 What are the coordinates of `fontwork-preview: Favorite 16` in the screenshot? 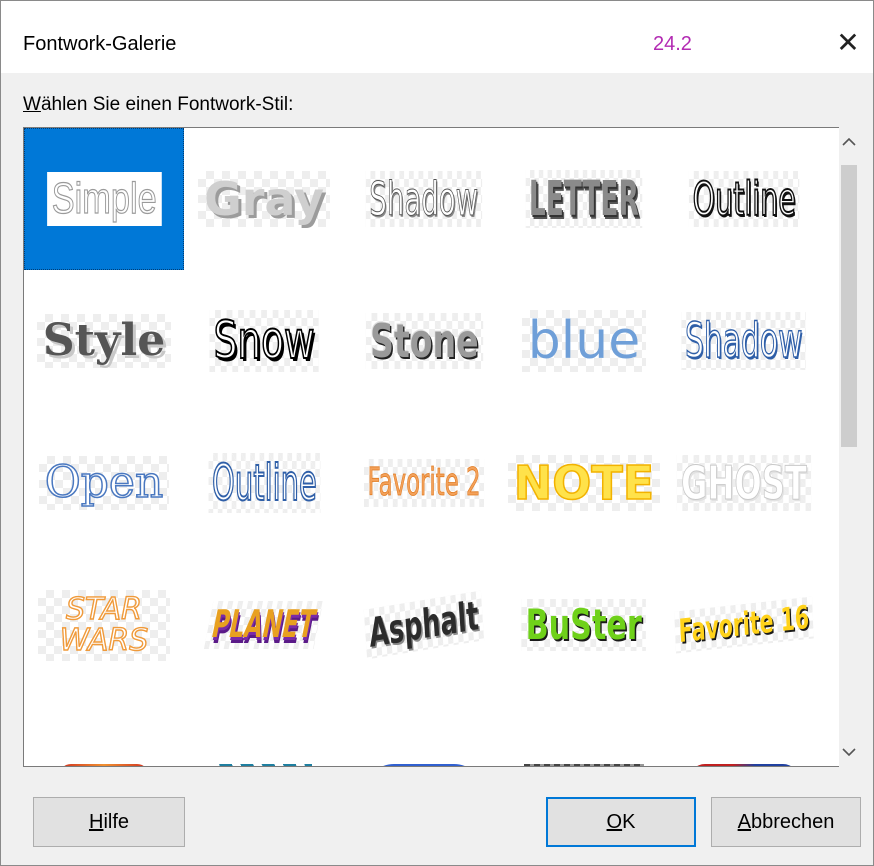 It's located at (744, 625).